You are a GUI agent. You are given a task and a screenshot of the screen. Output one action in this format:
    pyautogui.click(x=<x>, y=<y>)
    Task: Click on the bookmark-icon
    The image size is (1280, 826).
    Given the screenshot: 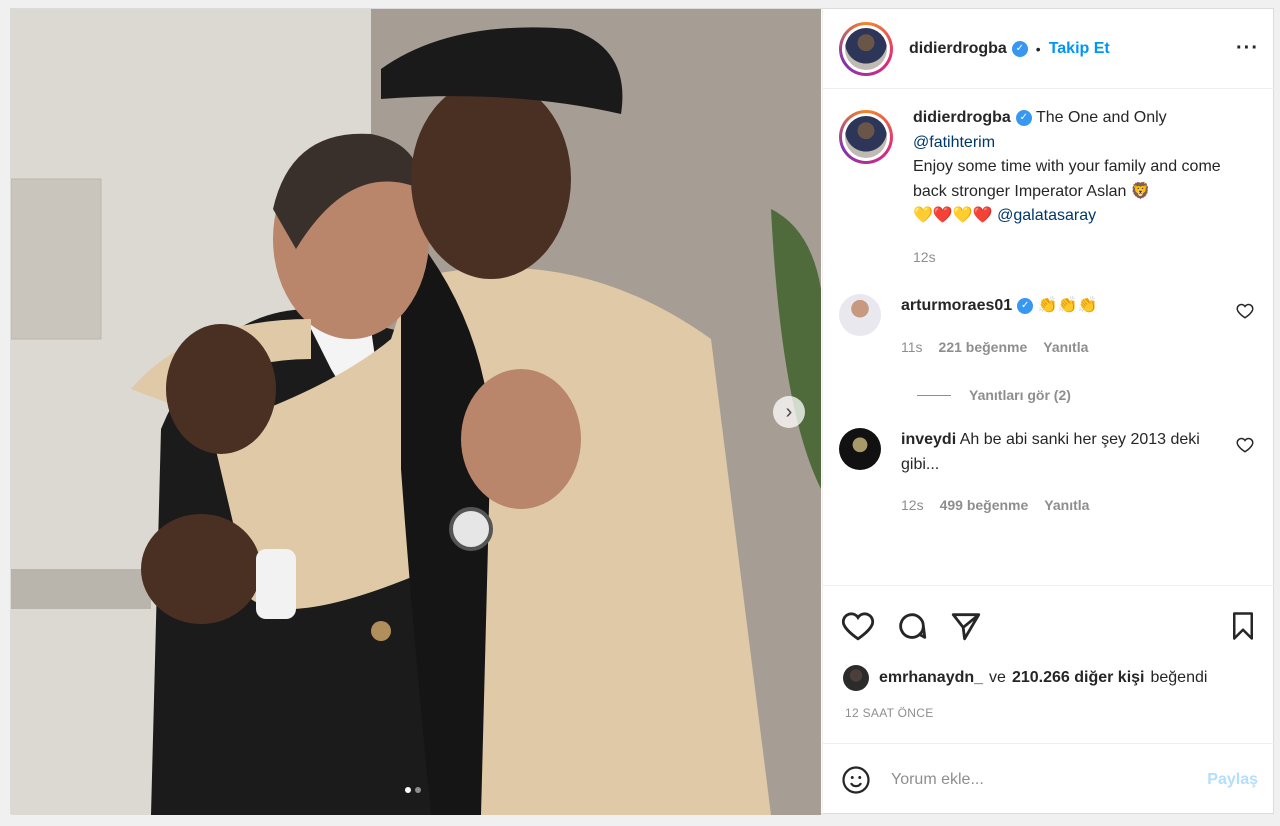 What is the action you would take?
    pyautogui.click(x=1243, y=626)
    